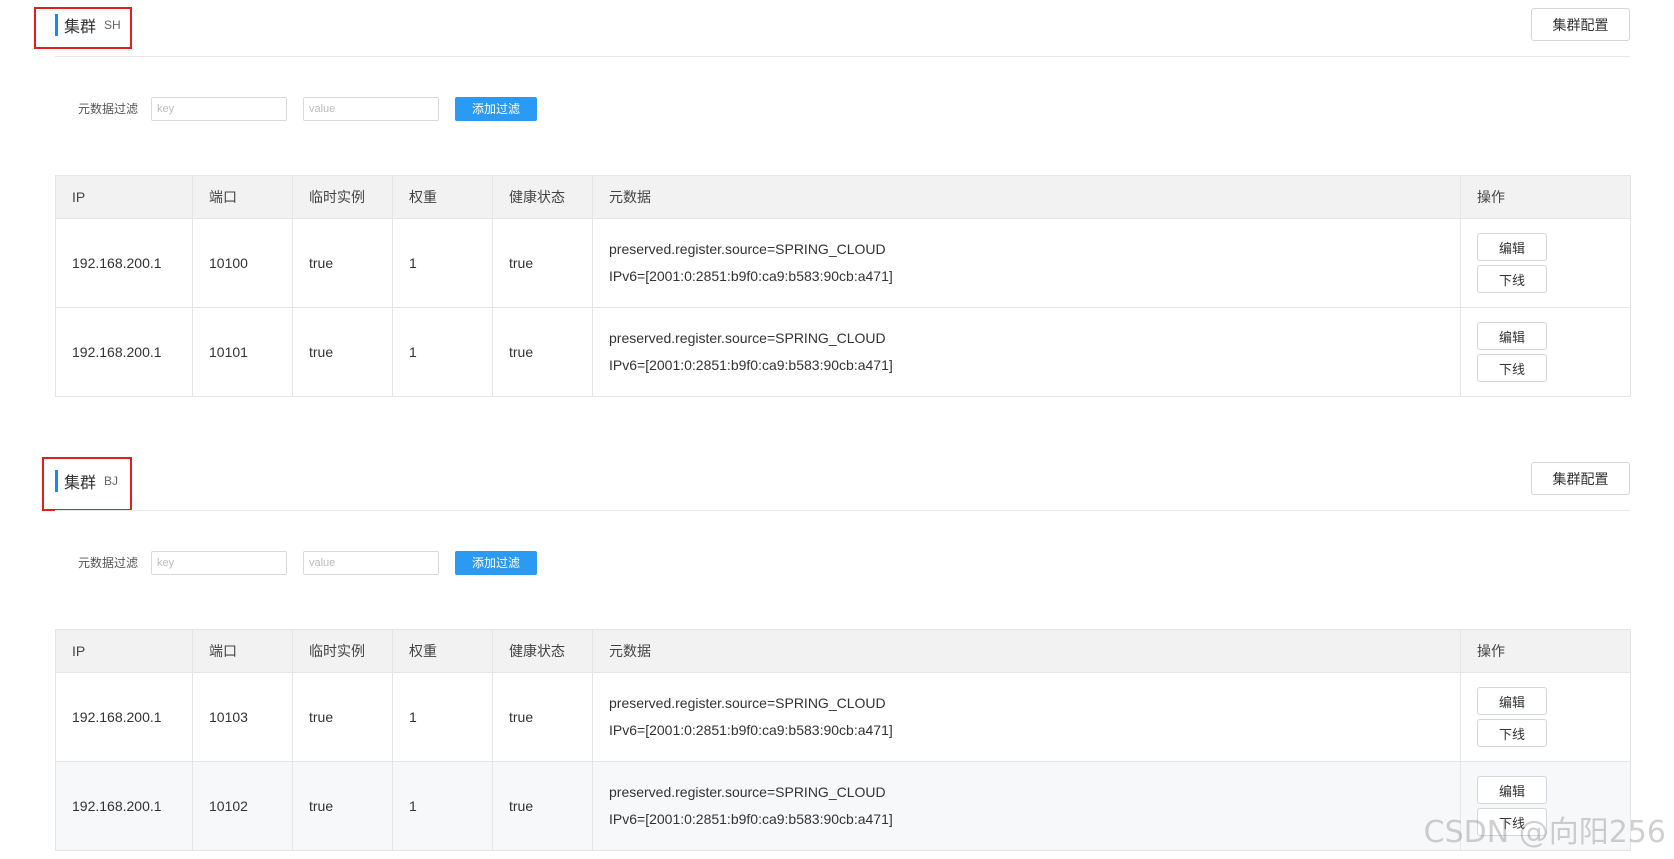 The image size is (1674, 859). I want to click on cell-port: 10103, so click(242, 717).